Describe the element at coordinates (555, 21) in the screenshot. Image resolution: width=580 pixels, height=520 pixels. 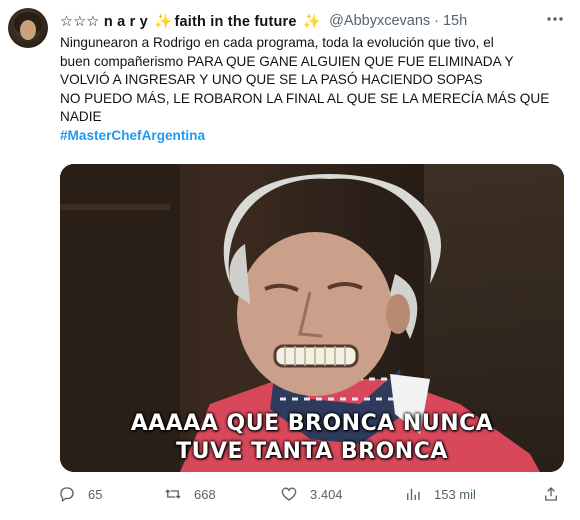
I see `more-icon` at that location.